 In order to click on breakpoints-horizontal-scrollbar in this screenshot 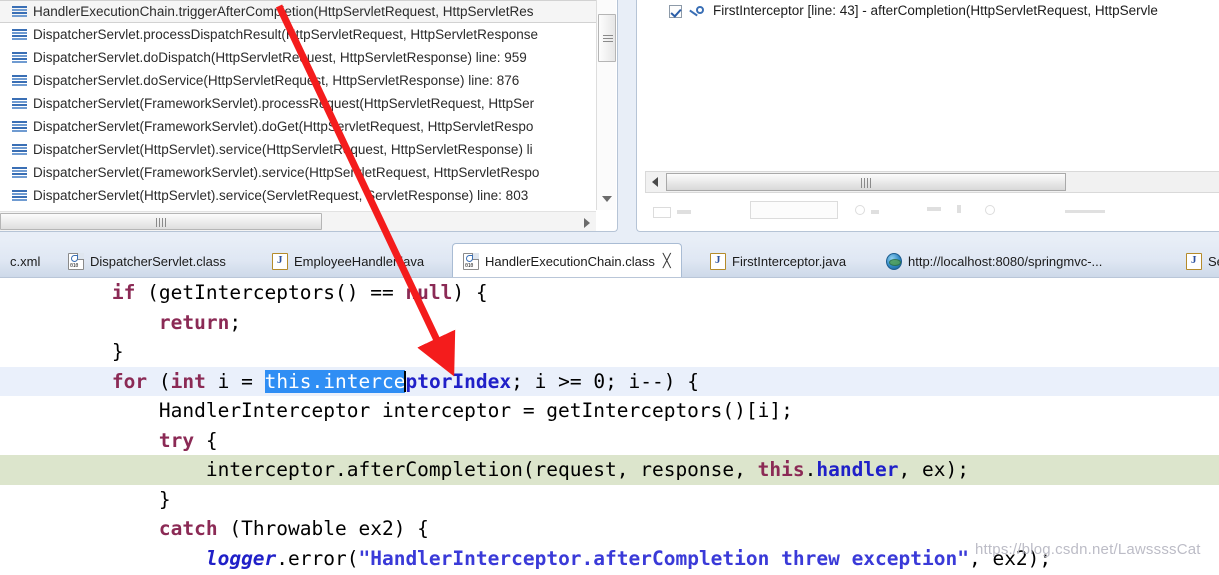, I will do `click(932, 182)`.